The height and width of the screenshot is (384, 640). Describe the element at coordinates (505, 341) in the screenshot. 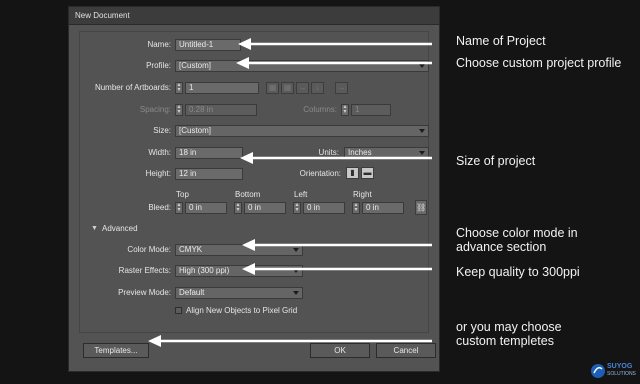

I see `annotation-templates-line2: custom templetes` at that location.